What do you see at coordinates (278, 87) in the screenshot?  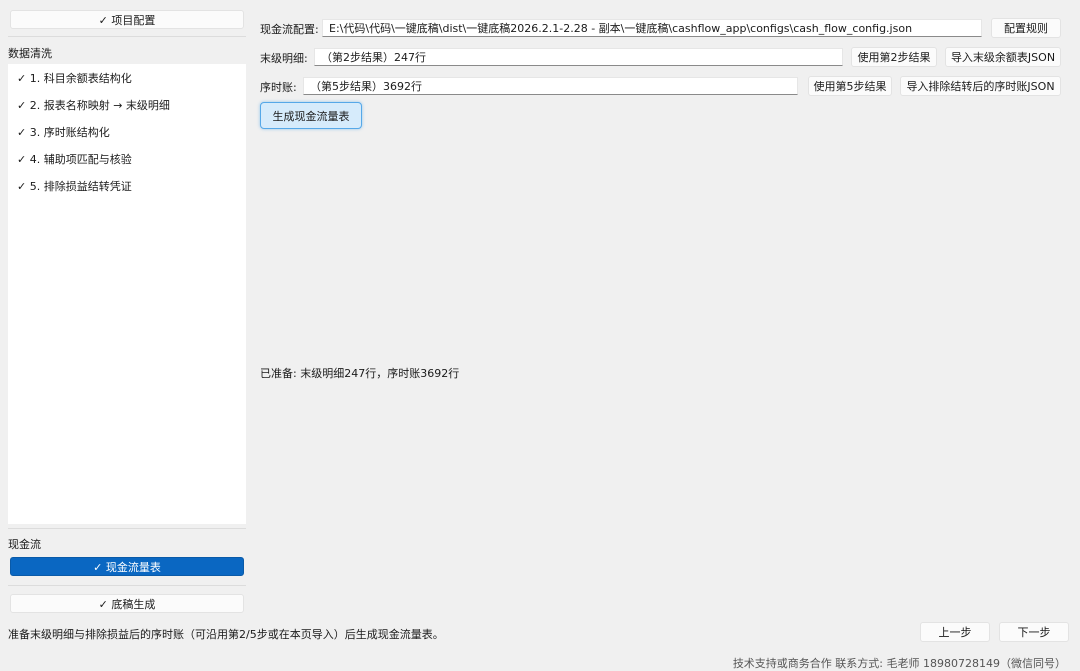 I see `journal-label: 序时账:` at bounding box center [278, 87].